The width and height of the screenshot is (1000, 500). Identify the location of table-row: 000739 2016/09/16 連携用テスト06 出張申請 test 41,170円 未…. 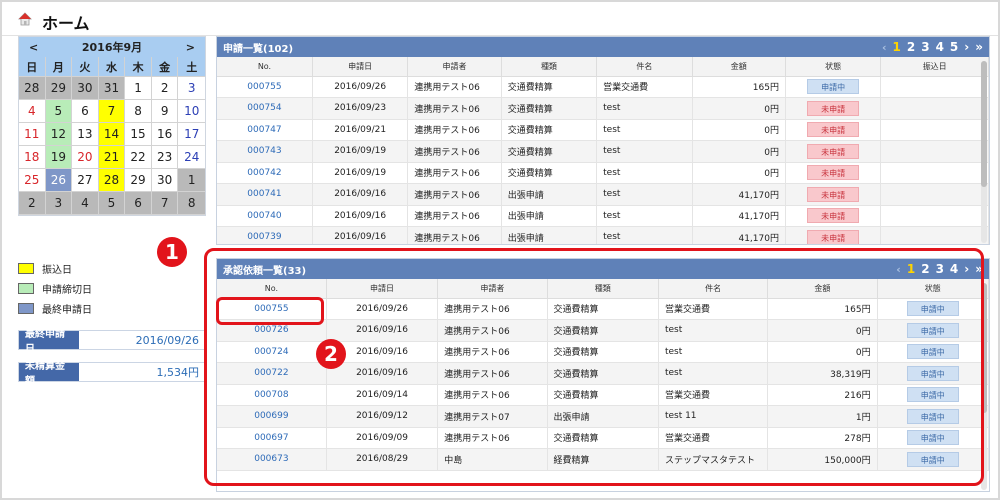
(603, 235).